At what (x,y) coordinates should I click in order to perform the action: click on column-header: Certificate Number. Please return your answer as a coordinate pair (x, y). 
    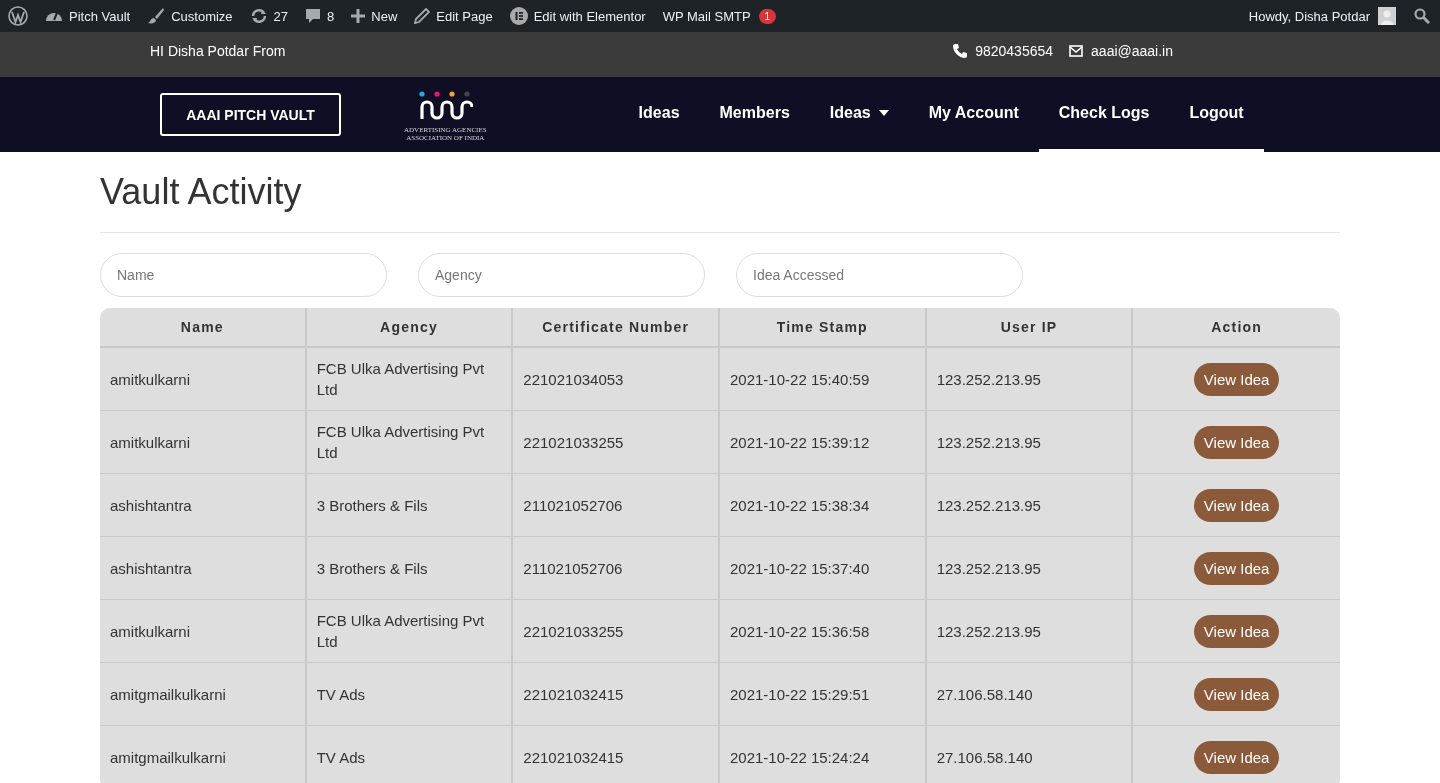
    Looking at the image, I should click on (616, 327).